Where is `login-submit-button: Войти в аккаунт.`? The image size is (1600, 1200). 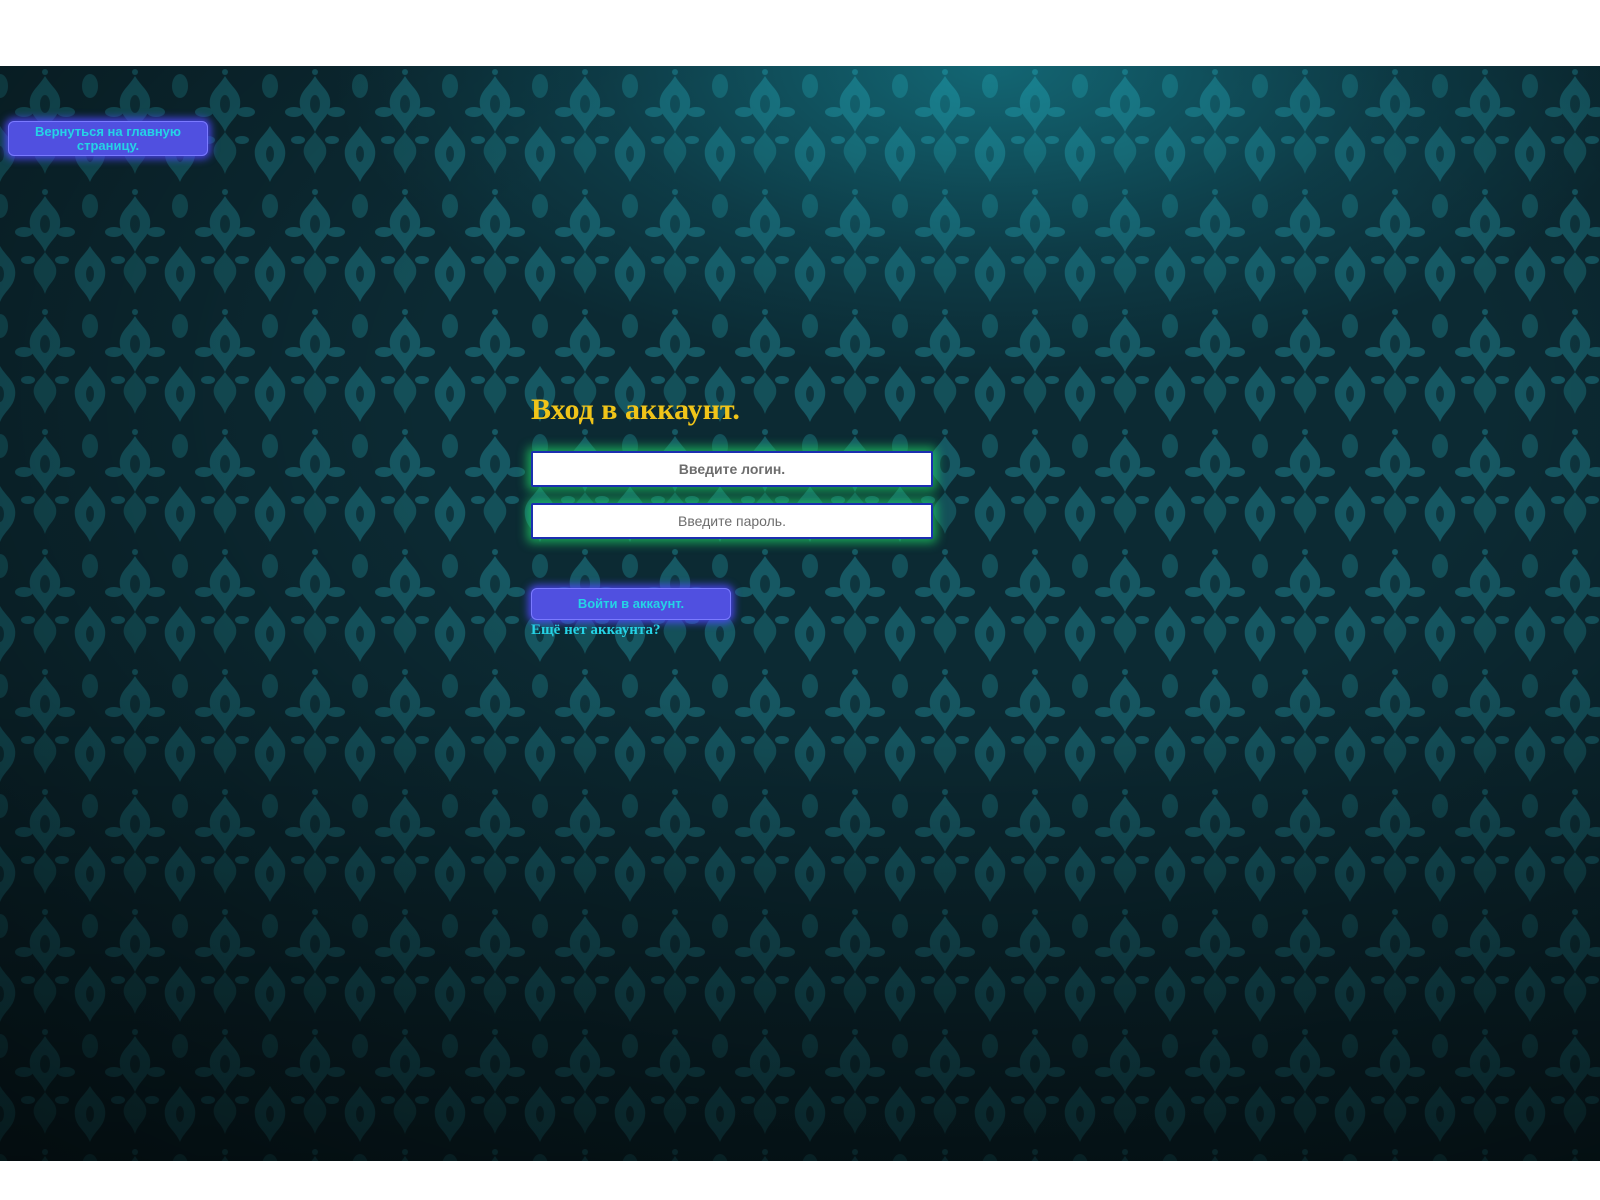 login-submit-button: Войти в аккаунт. is located at coordinates (631, 604).